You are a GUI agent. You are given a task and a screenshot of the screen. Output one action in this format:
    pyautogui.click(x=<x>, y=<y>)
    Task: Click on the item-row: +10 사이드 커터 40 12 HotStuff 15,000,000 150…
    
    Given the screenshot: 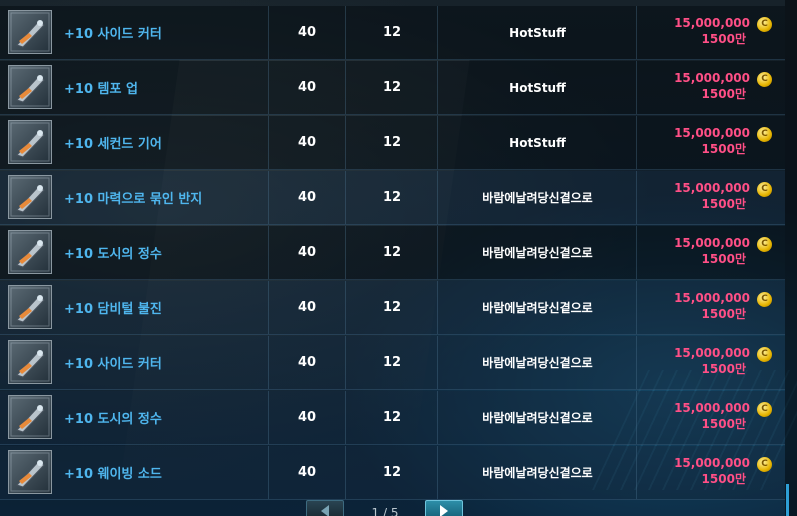 What is the action you would take?
    pyautogui.click(x=392, y=33)
    